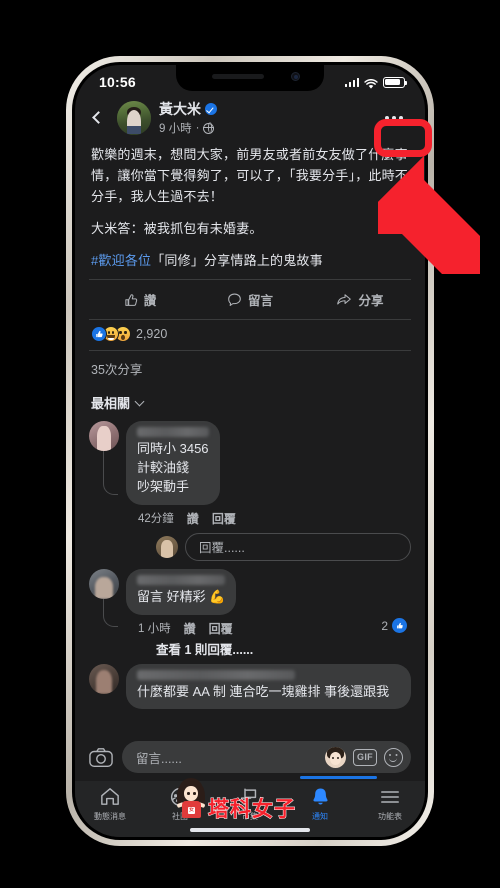 This screenshot has height=888, width=500. Describe the element at coordinates (131, 300) in the screenshot. I see `thumbs-up-icon` at that location.